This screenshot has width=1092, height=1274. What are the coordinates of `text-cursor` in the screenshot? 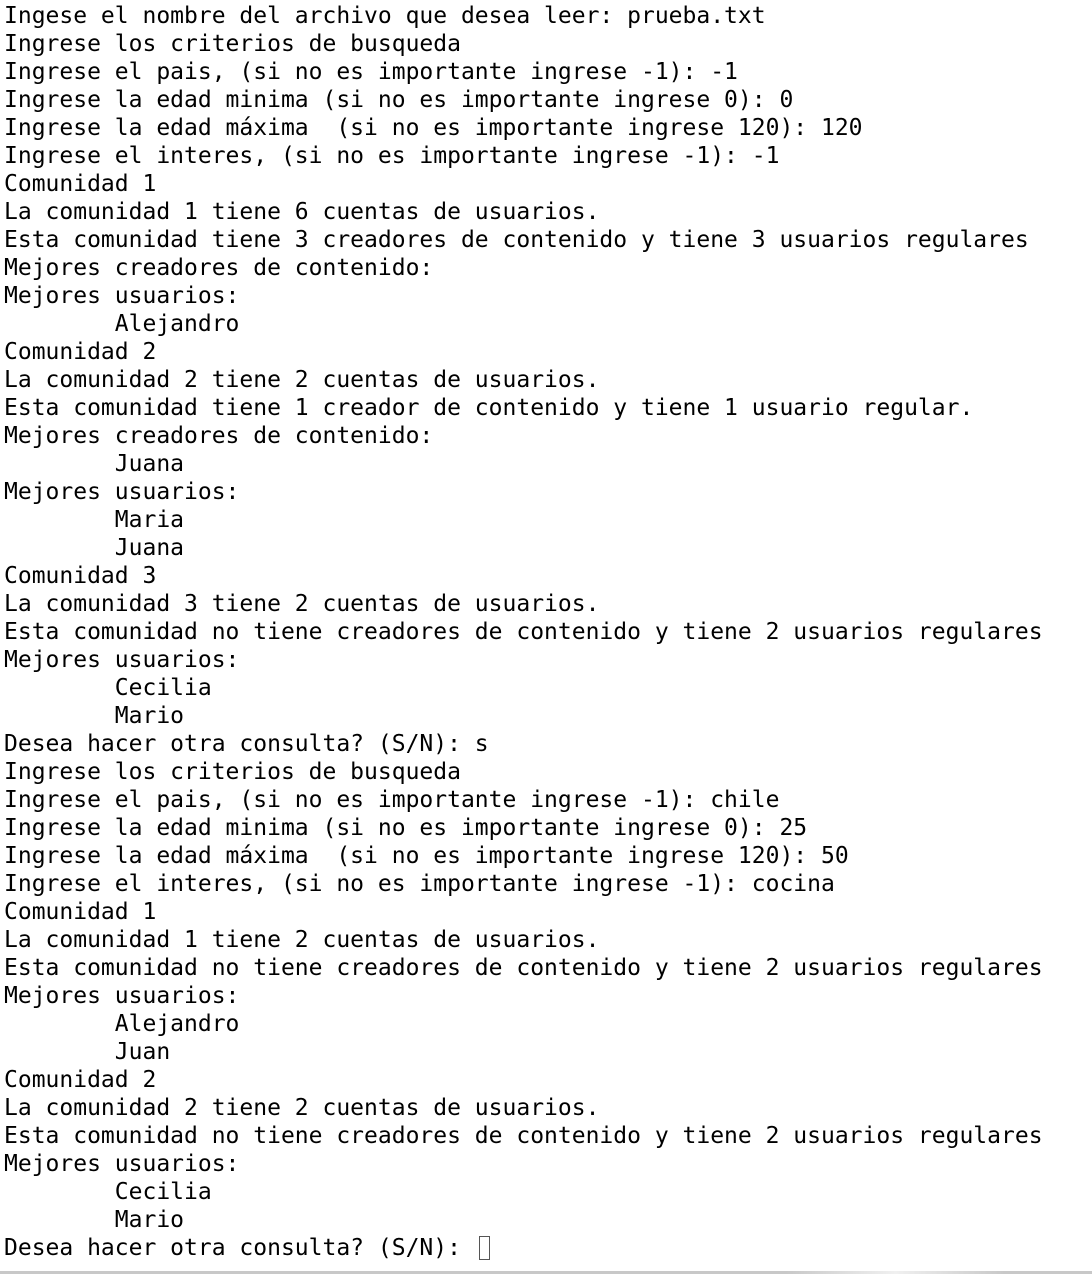 It's located at (484, 1248).